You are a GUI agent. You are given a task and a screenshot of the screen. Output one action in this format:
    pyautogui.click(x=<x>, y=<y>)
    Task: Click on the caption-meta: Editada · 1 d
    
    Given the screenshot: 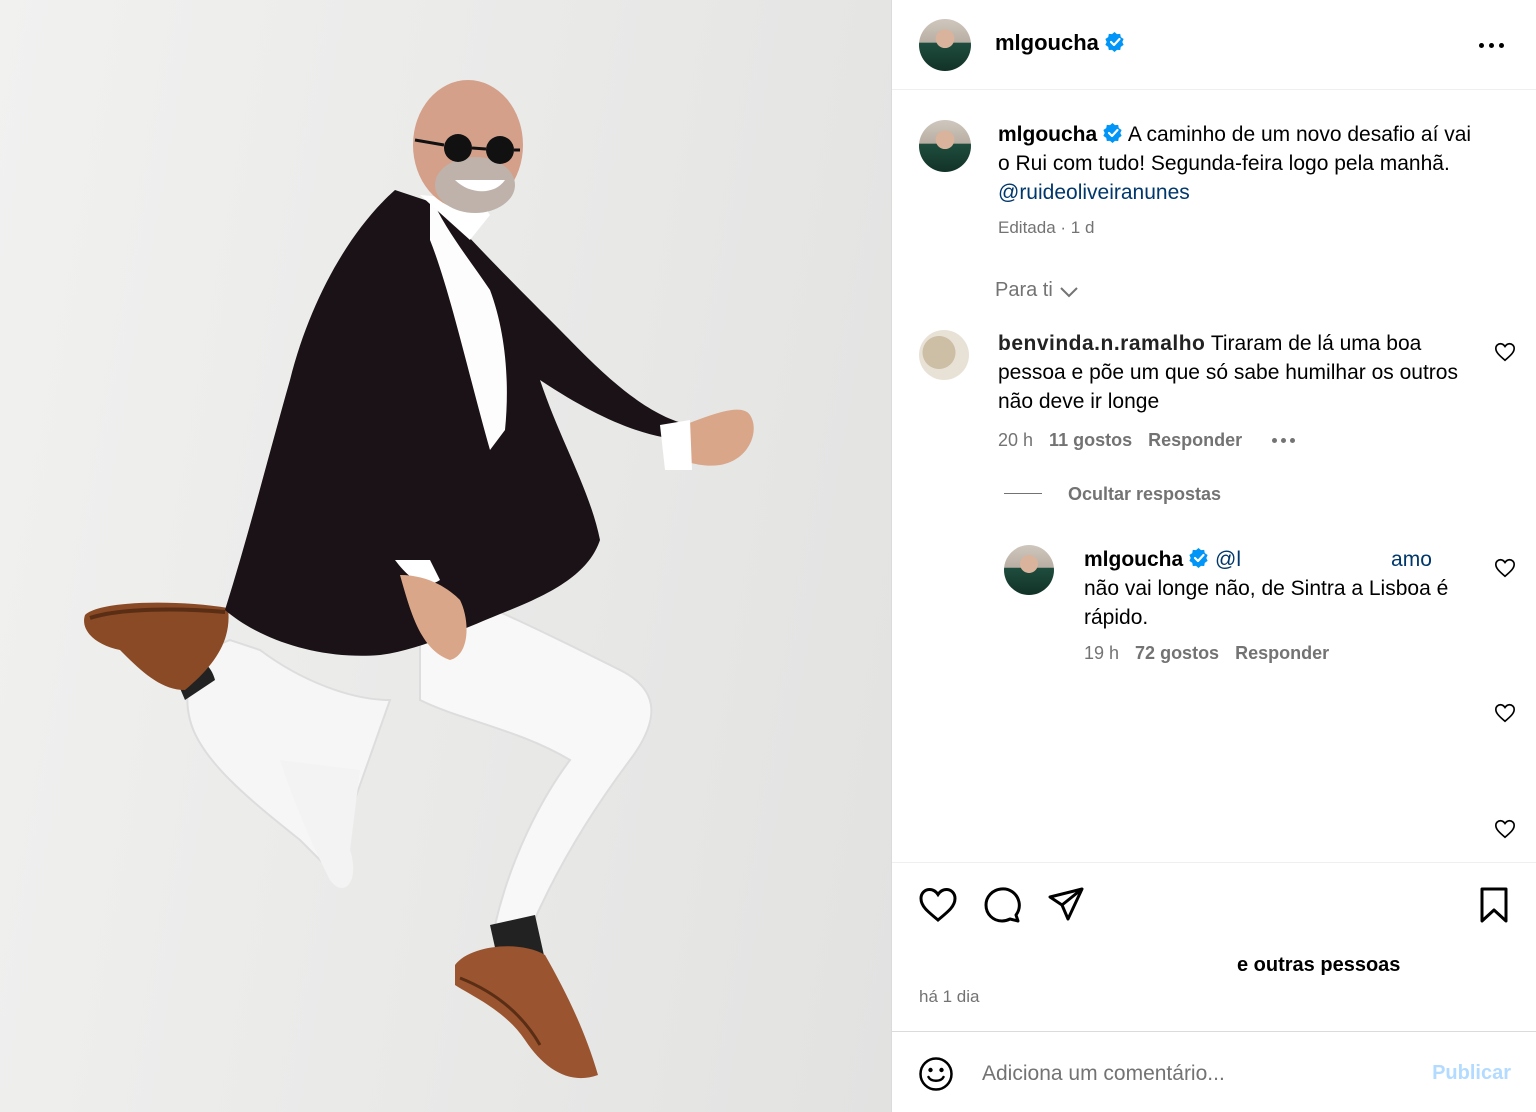 What is the action you would take?
    pyautogui.click(x=1046, y=227)
    